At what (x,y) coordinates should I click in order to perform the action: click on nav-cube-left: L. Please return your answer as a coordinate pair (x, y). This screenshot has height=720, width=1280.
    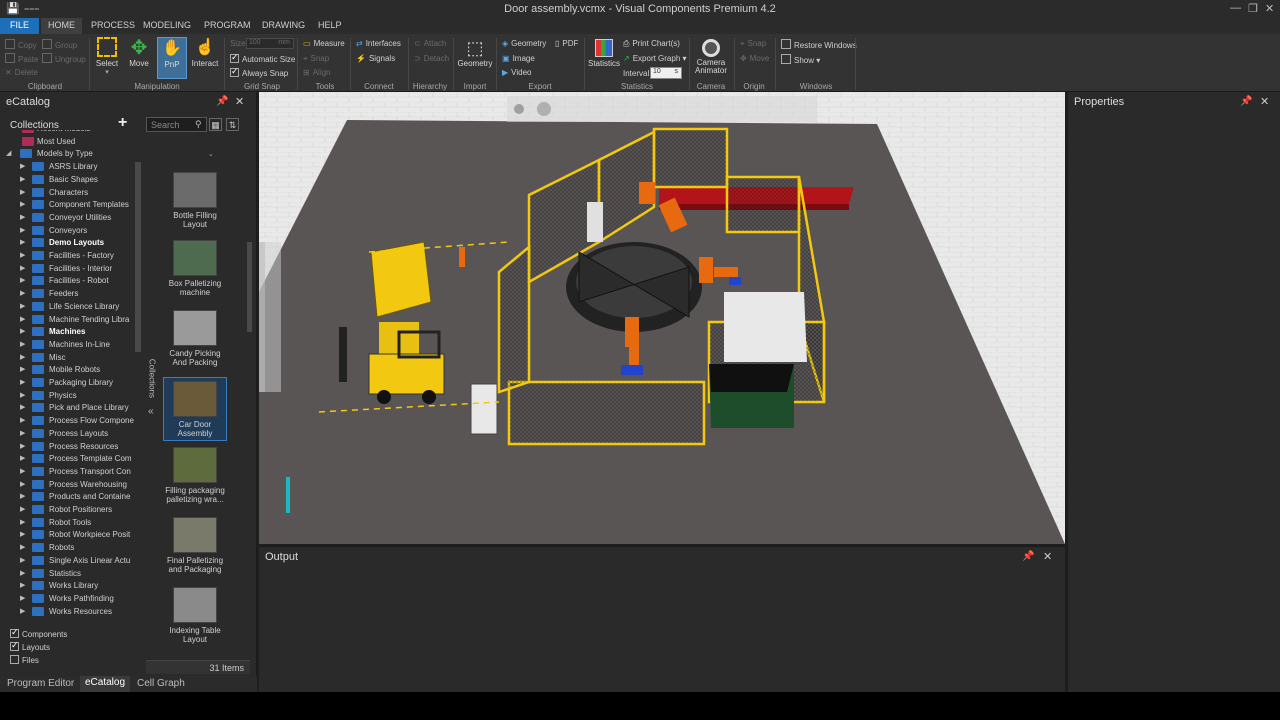
    Looking at the image, I should click on (279, 495).